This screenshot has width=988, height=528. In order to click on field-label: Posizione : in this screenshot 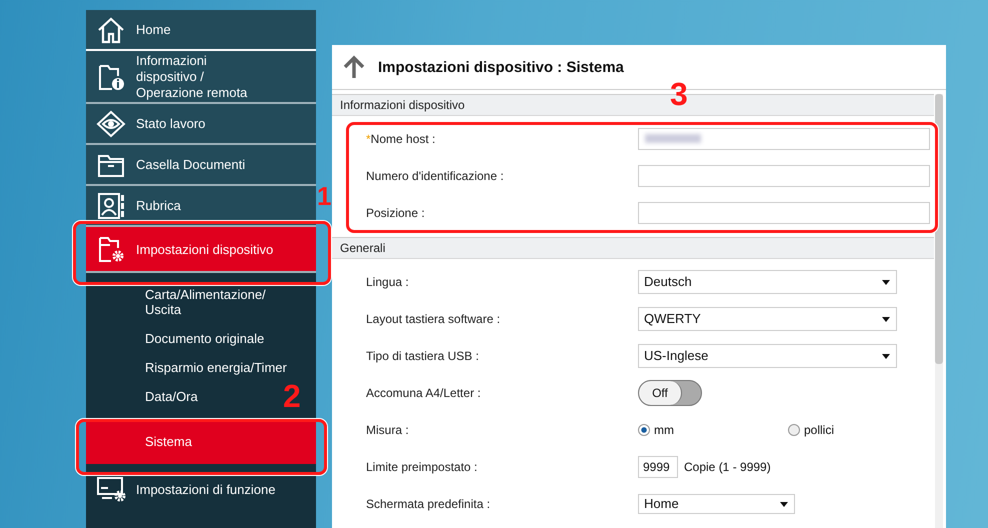, I will do `click(395, 213)`.